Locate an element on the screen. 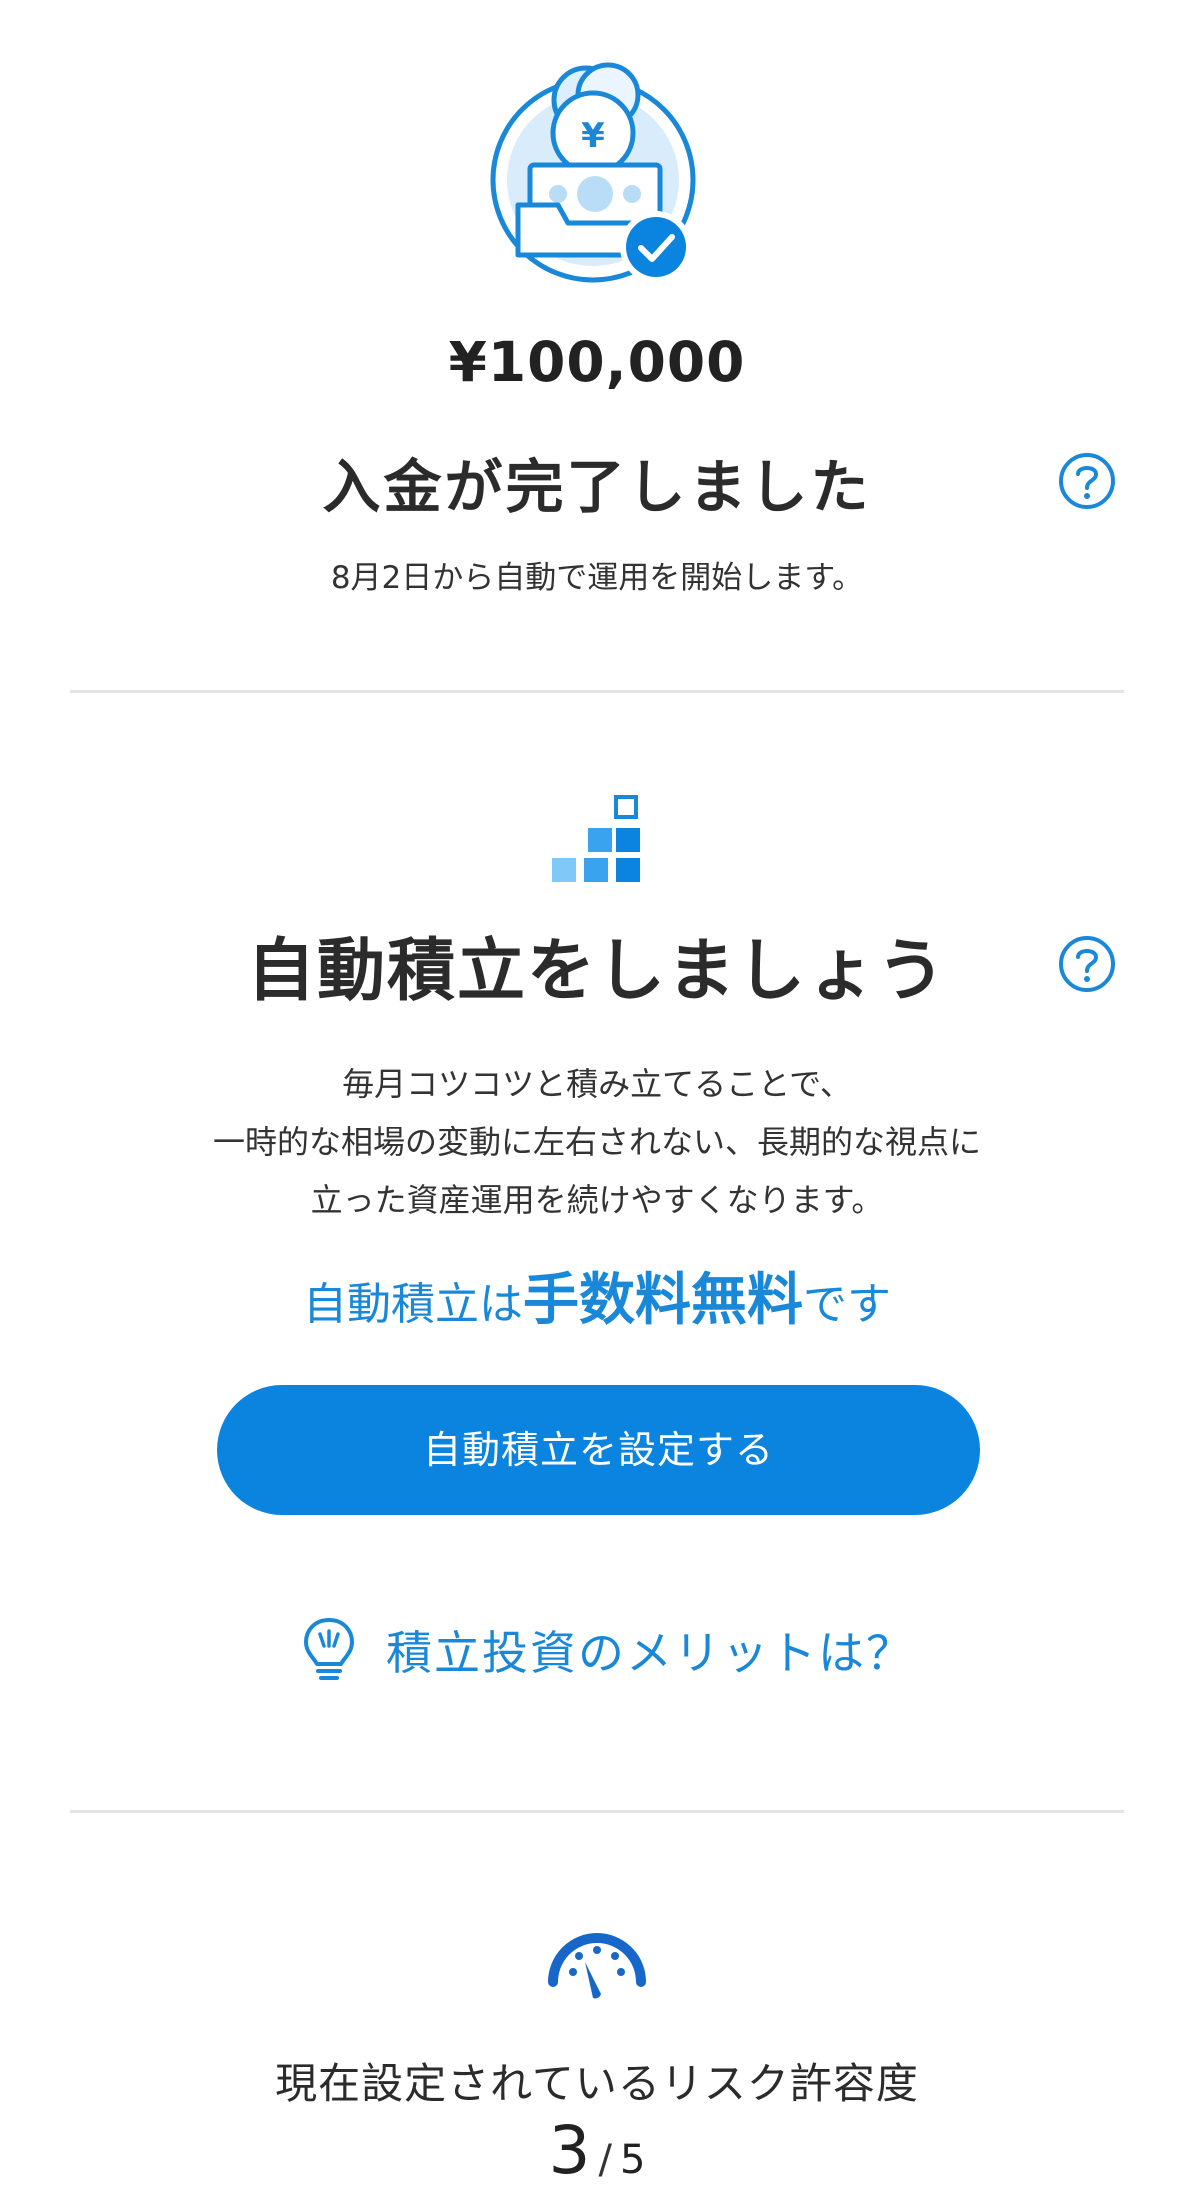 This screenshot has width=1194, height=2210. stacking-blocks-icon is located at coordinates (596, 838).